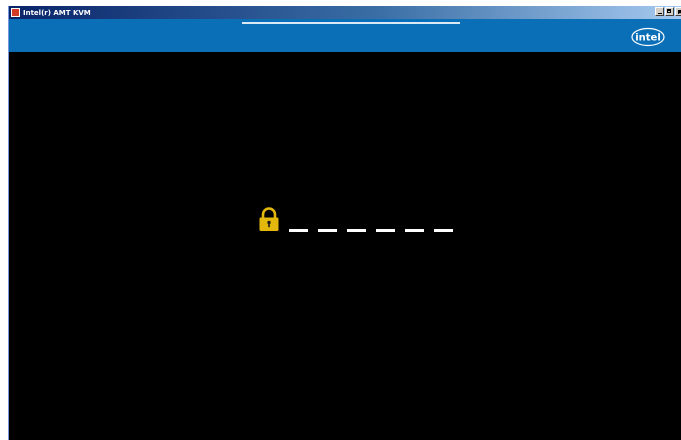  What do you see at coordinates (351, 23) in the screenshot?
I see `status-strip` at bounding box center [351, 23].